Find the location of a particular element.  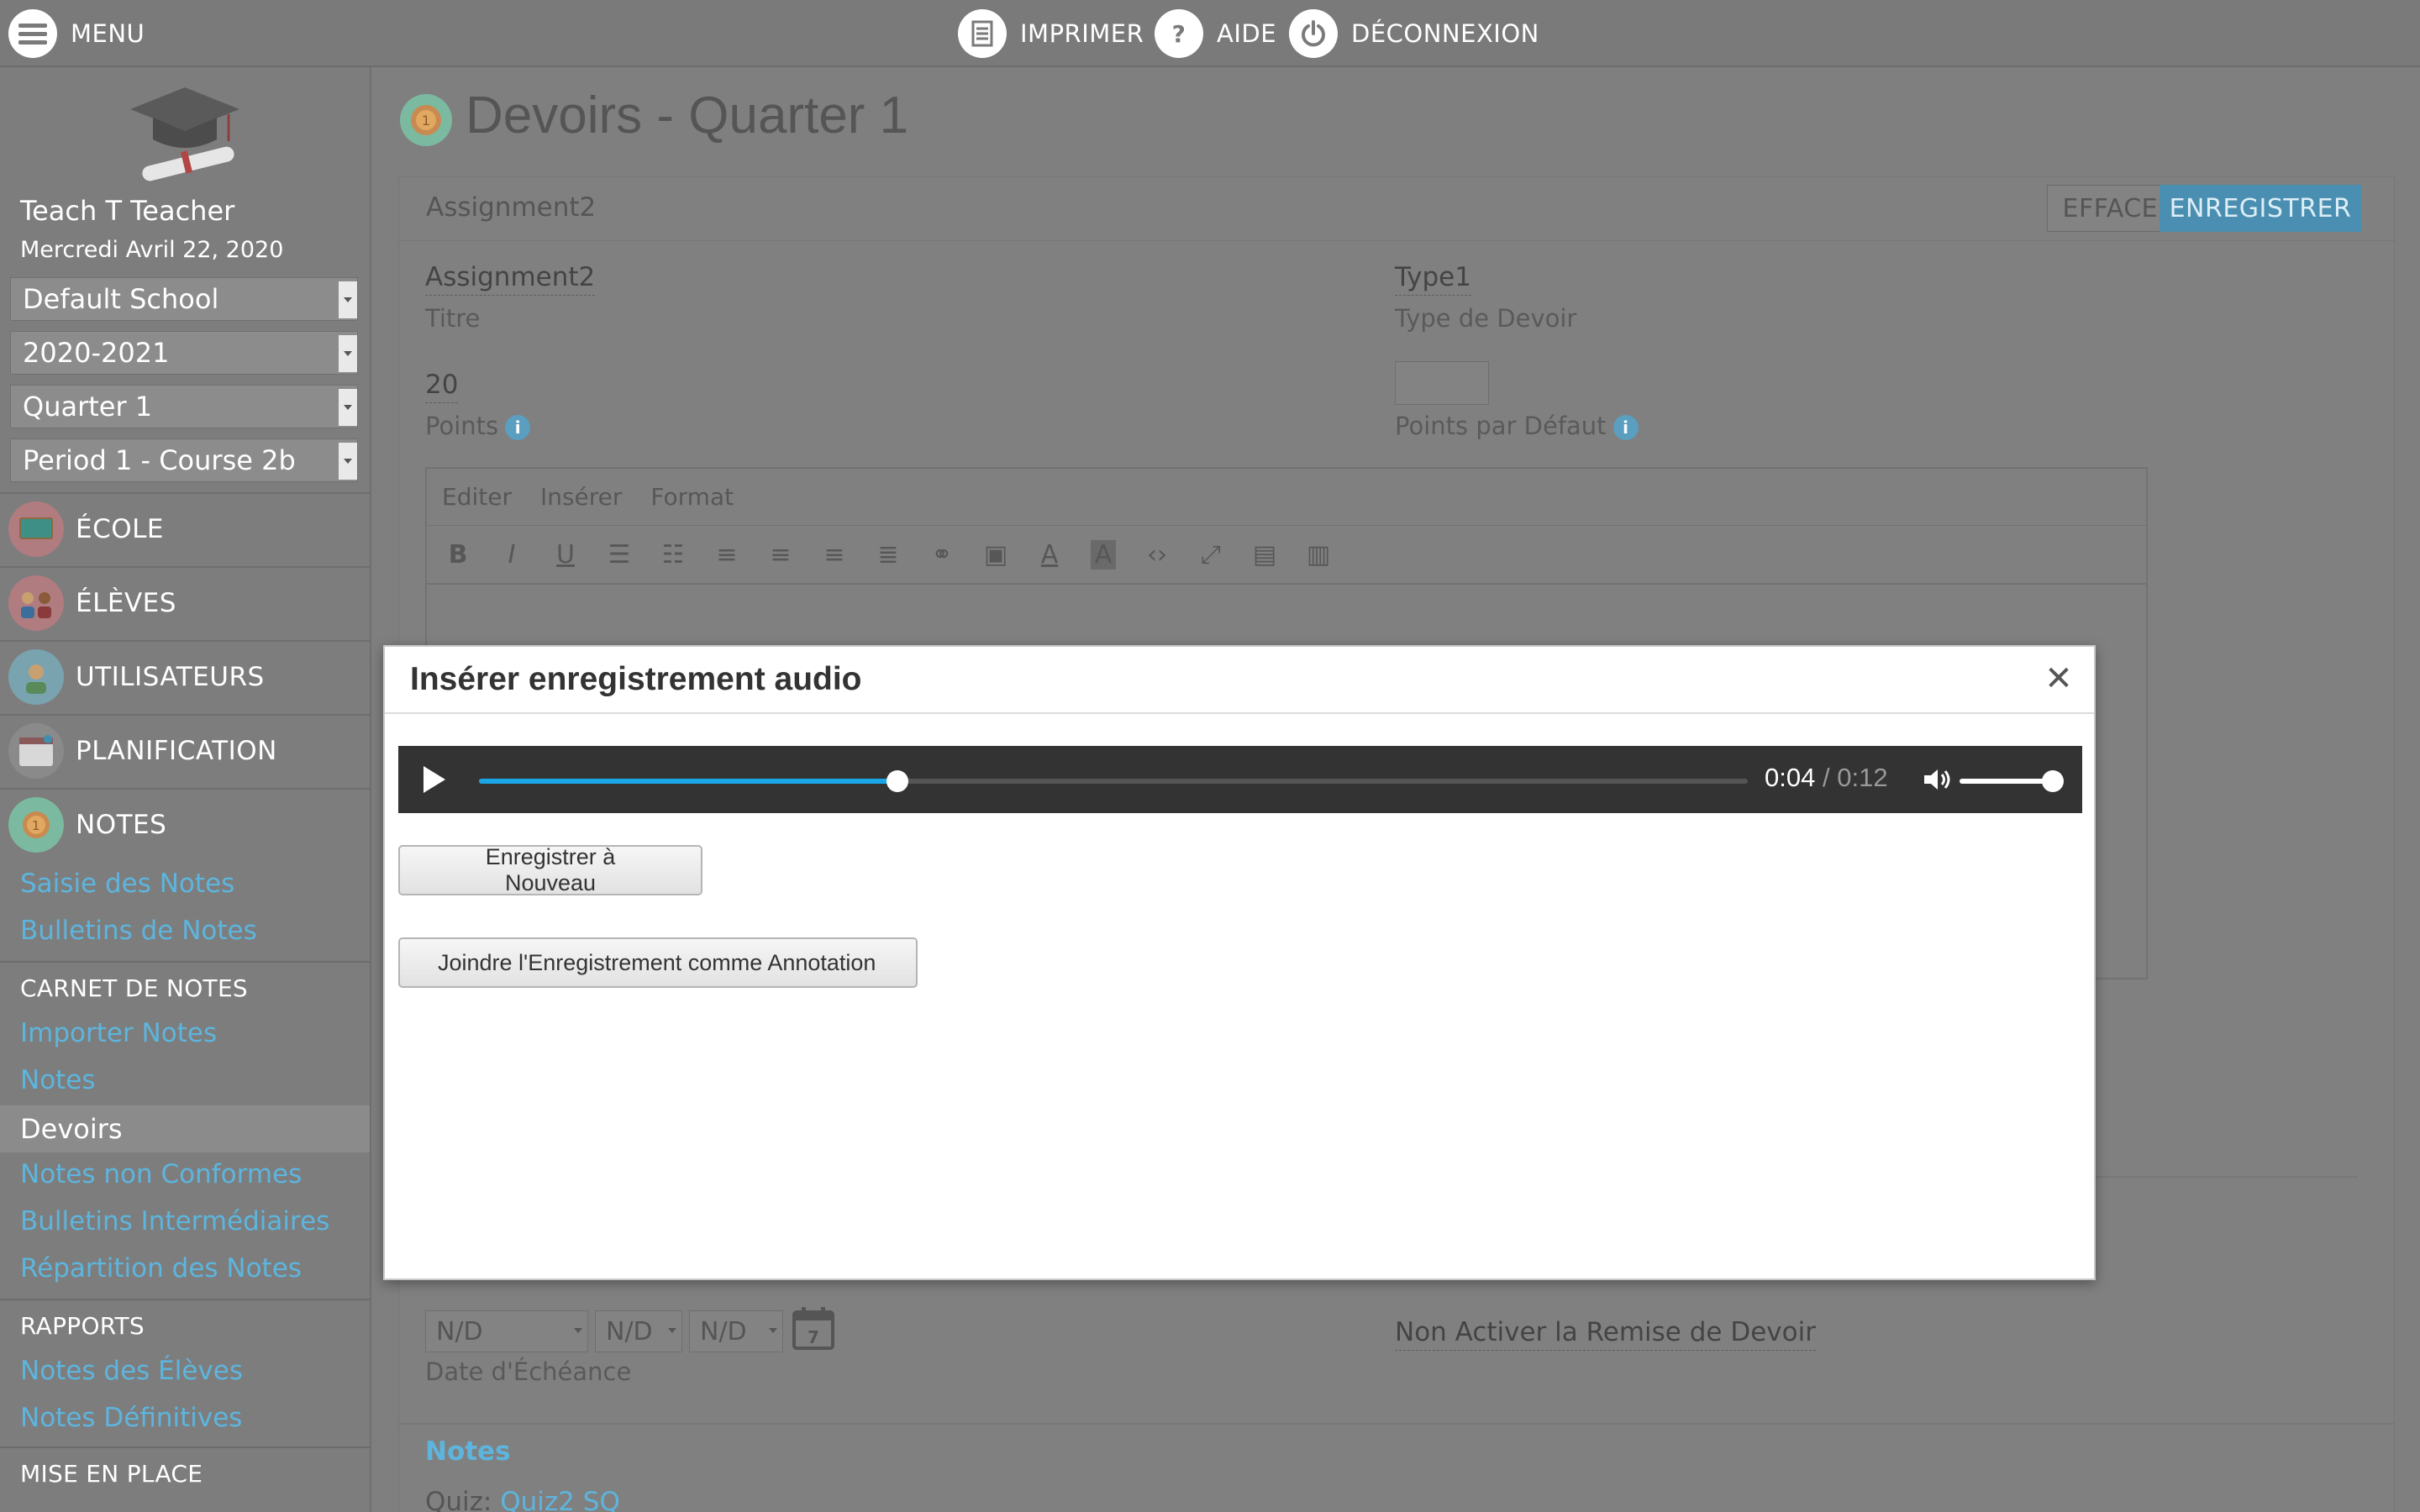

duration: 0:12 is located at coordinates (1862, 777).